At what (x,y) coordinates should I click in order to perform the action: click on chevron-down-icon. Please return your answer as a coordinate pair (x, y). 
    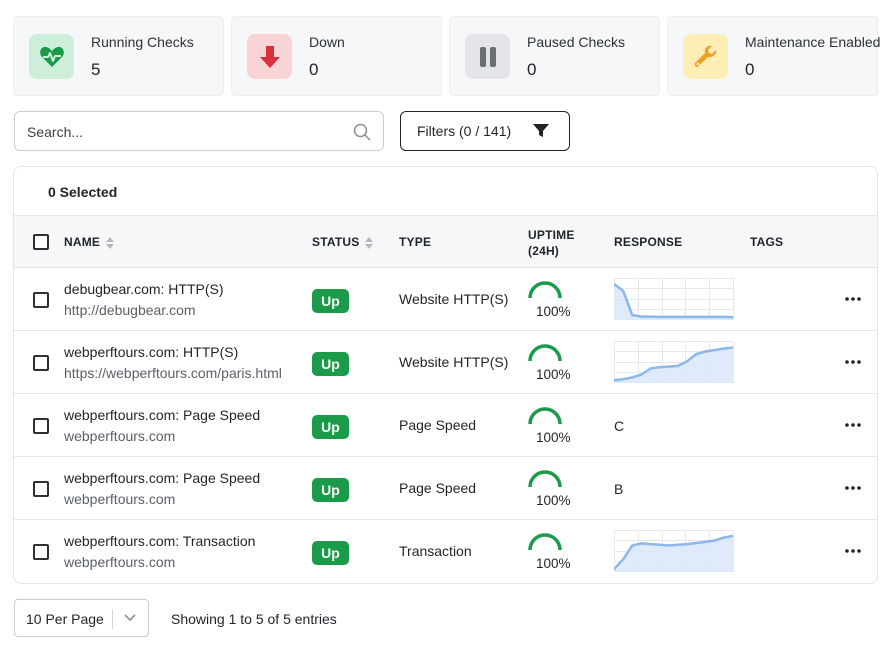
    Looking at the image, I should click on (130, 618).